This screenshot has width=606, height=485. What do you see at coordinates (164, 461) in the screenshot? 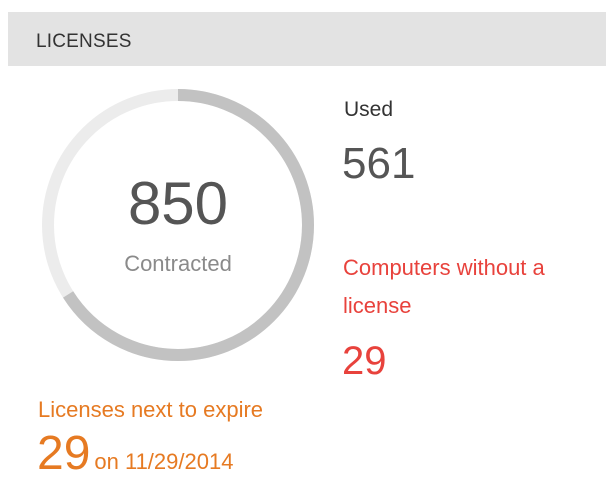
I see `expiry-date: on 11/29/2014` at bounding box center [164, 461].